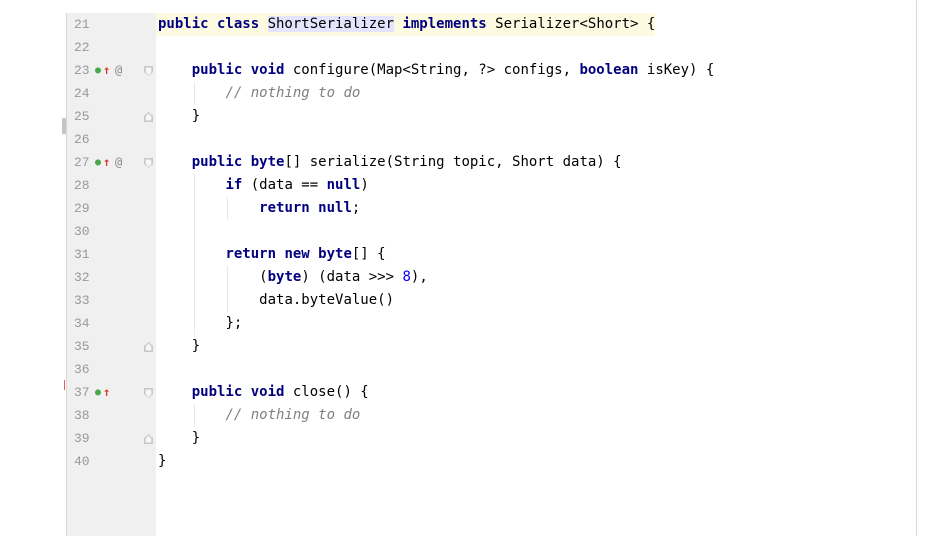 Image resolution: width=934 pixels, height=536 pixels. Describe the element at coordinates (89, 461) in the screenshot. I see `line-number: 40` at that location.